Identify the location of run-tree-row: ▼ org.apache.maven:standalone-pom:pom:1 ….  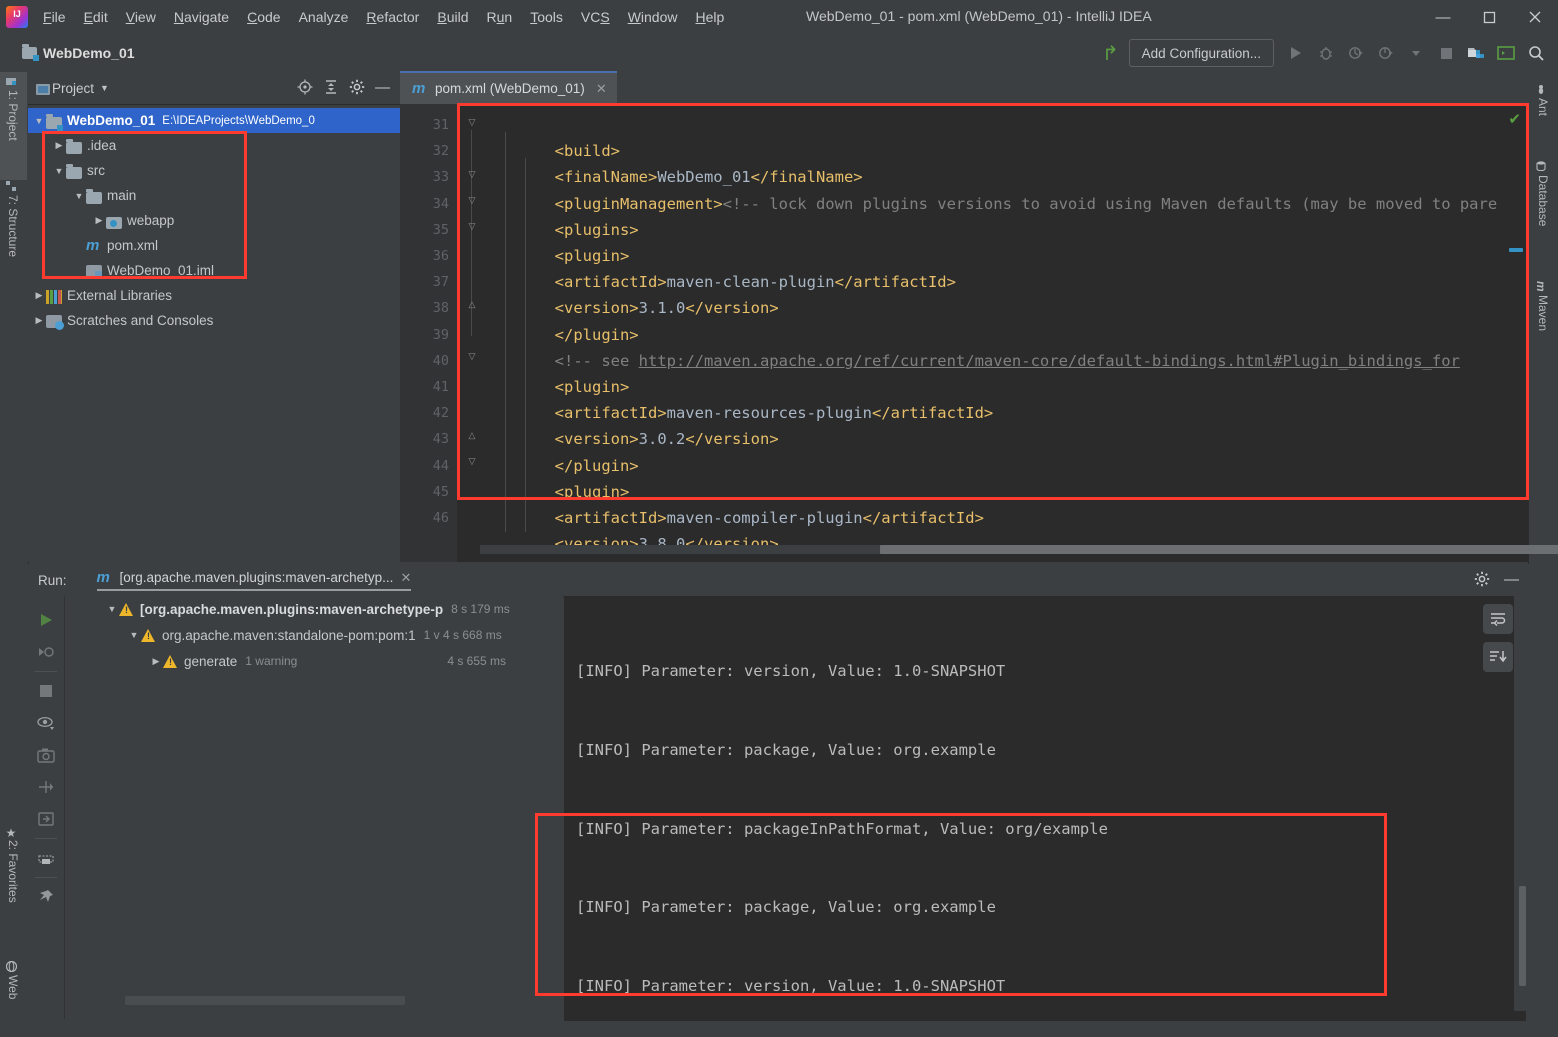
(314, 635).